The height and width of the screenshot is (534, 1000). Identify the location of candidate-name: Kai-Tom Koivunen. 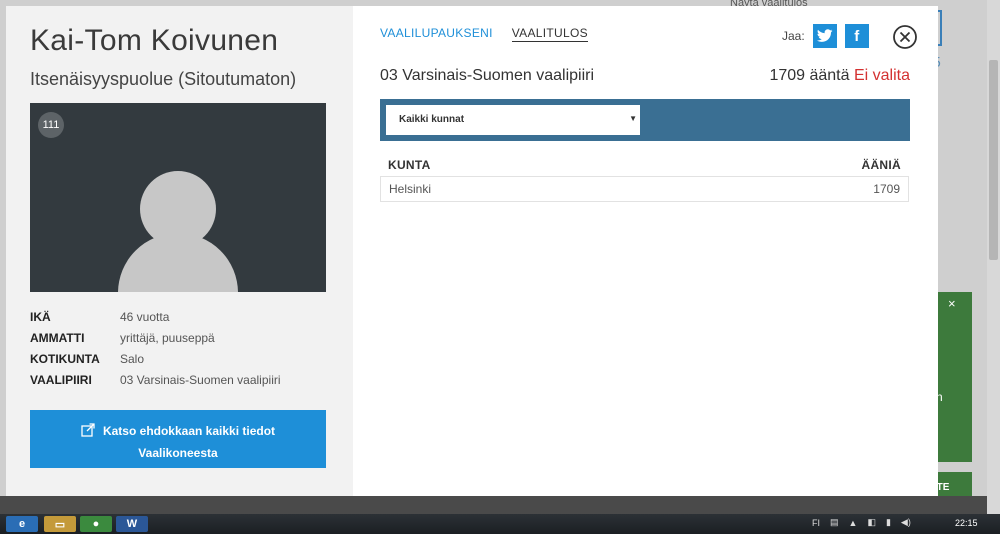
(154, 40).